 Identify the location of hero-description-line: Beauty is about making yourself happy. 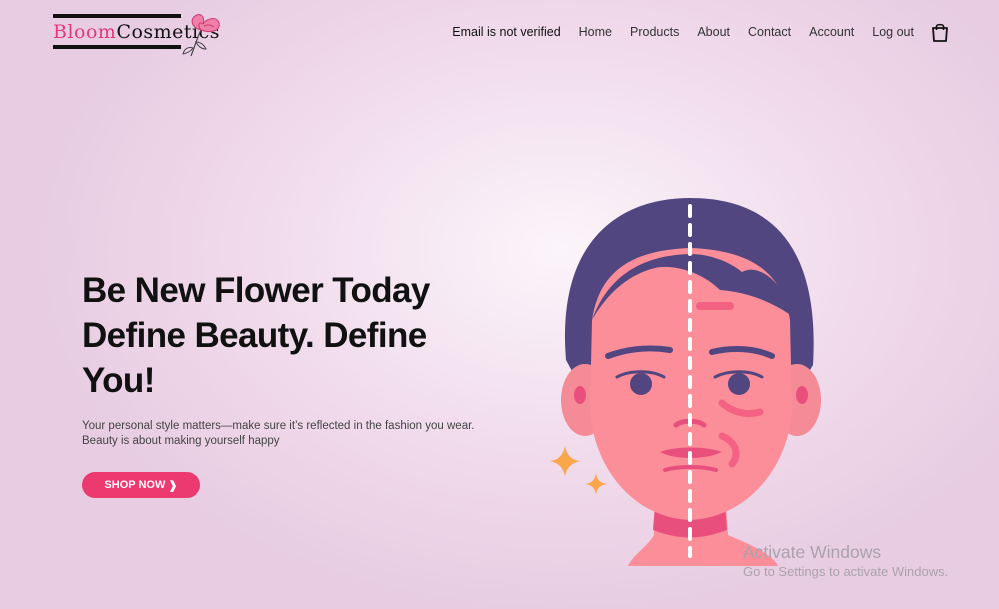
(181, 441).